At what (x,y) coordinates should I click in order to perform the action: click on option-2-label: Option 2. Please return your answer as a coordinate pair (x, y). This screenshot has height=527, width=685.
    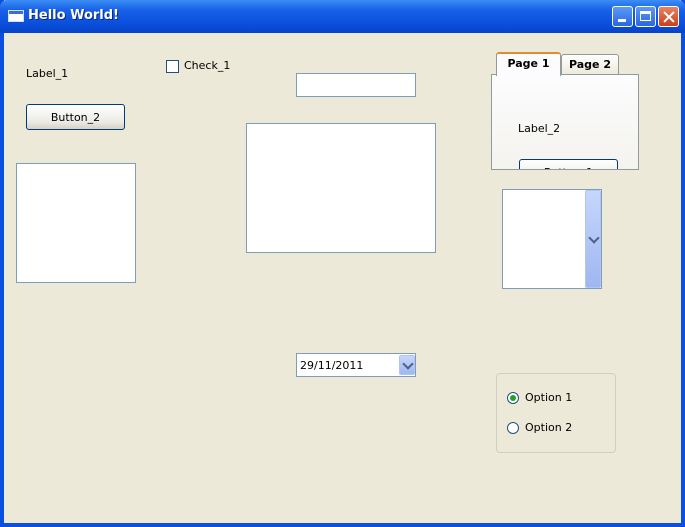
    Looking at the image, I should click on (549, 427).